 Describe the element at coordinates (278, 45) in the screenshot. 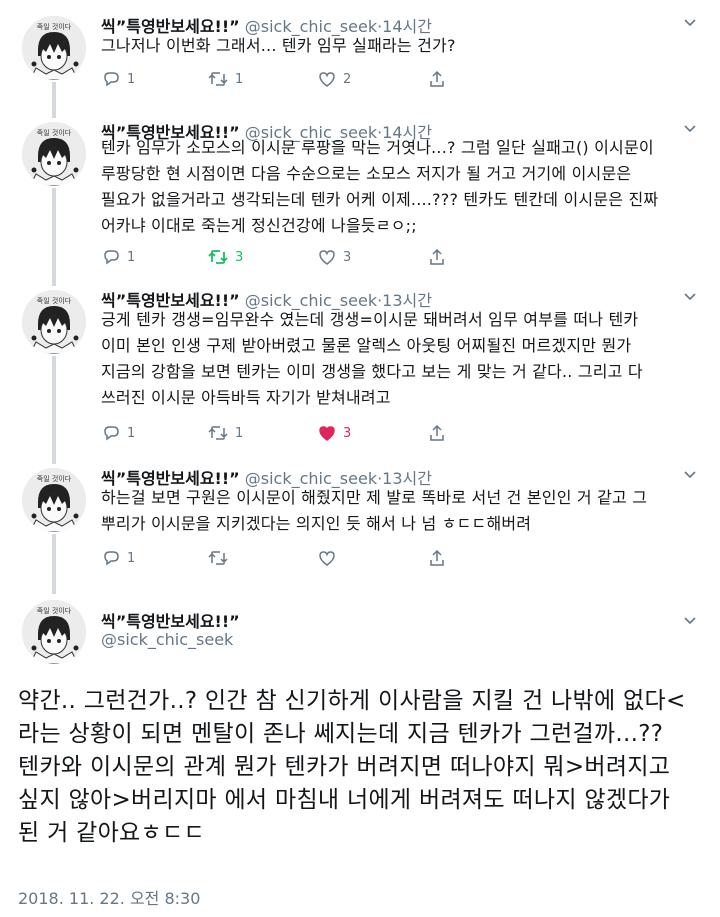

I see `tweet-text: 그나저나 이번화 그래서... 텐카 임무 실패라는 건가?` at that location.